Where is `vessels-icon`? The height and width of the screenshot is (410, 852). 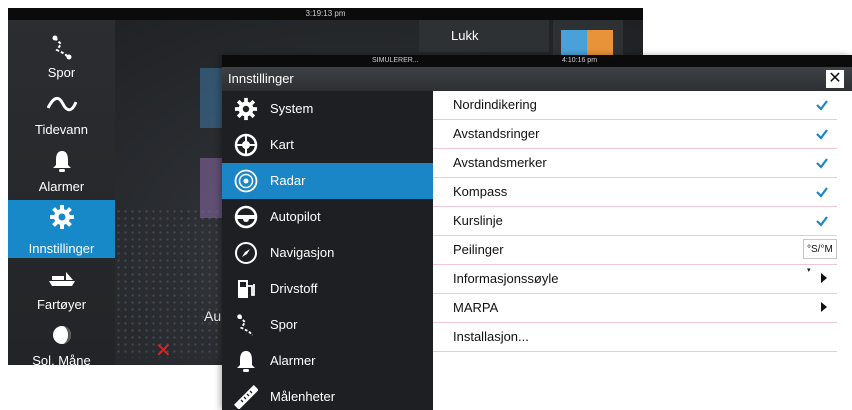
vessels-icon is located at coordinates (61, 279).